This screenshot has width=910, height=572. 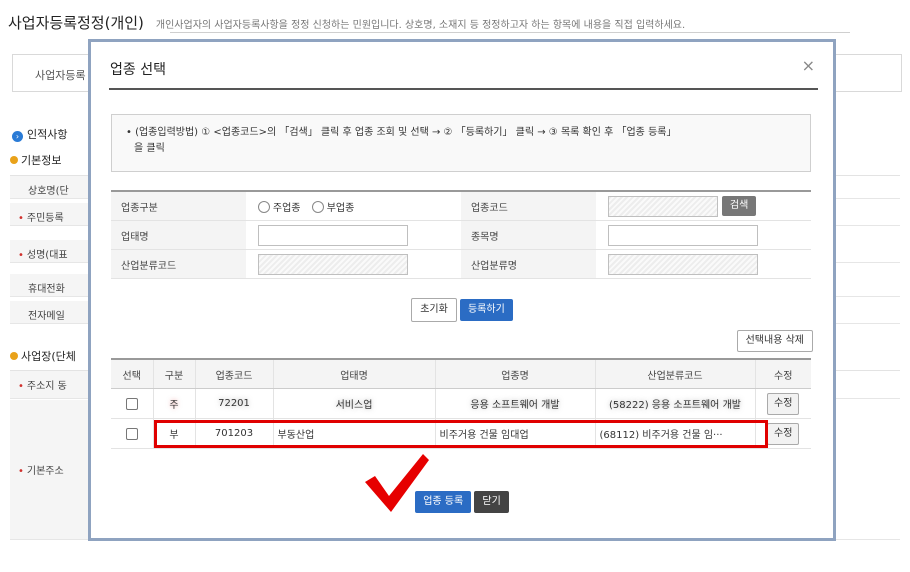 I want to click on col-header: 선택, so click(x=132, y=373).